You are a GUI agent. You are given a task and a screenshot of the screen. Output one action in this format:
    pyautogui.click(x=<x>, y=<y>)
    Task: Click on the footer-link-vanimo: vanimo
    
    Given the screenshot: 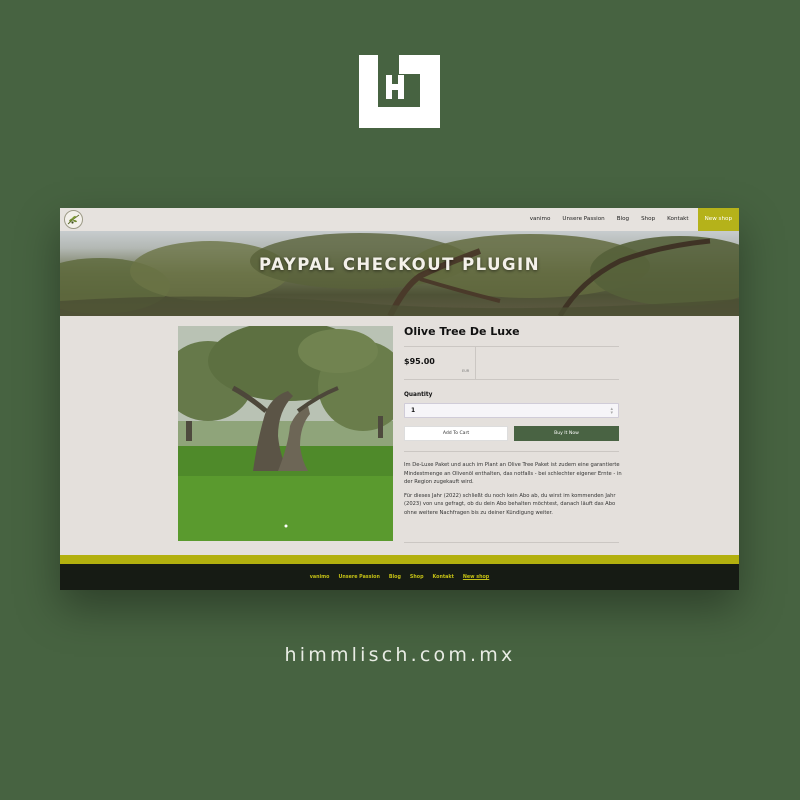 What is the action you would take?
    pyautogui.click(x=319, y=577)
    